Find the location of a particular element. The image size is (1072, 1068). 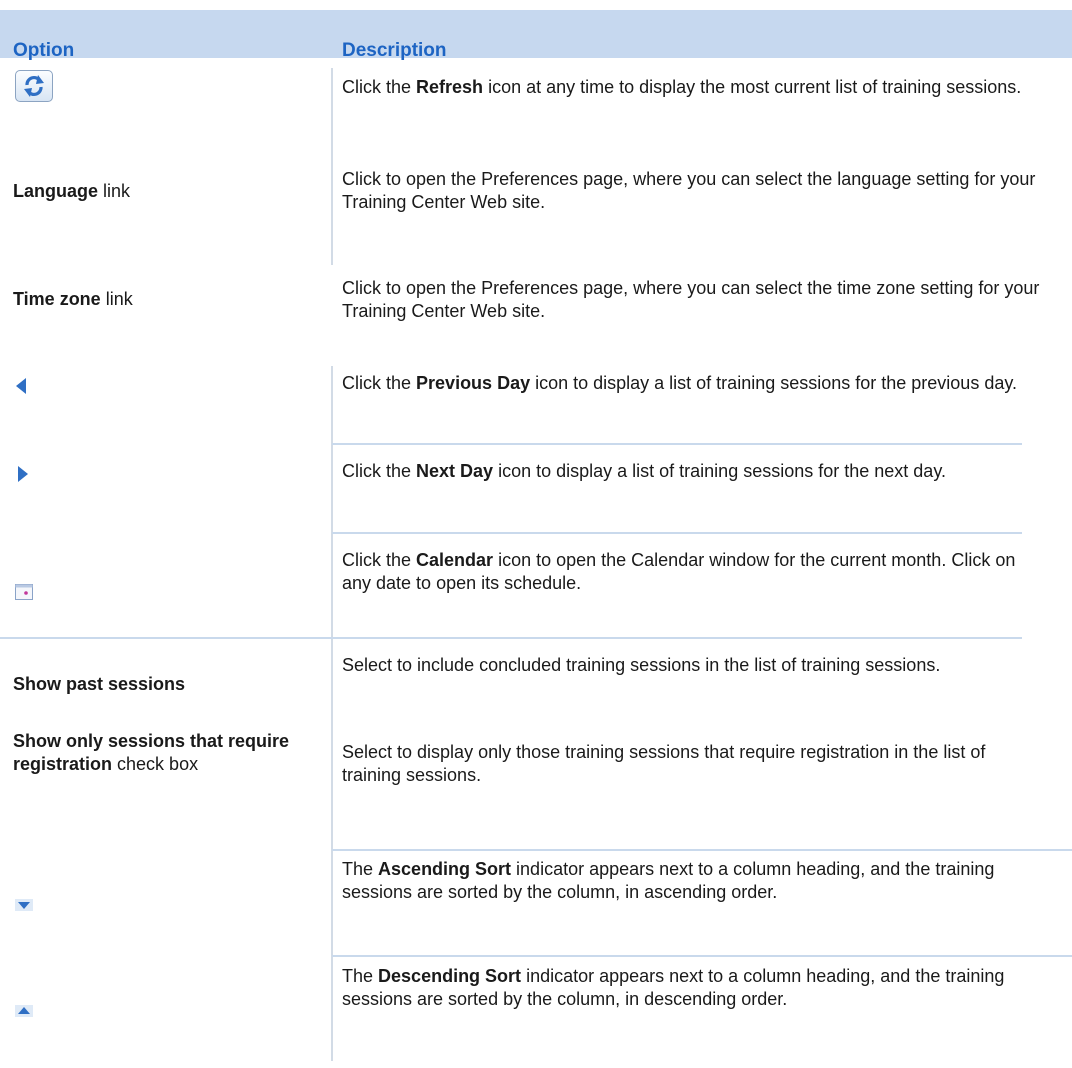

refresh-button is located at coordinates (34, 86).